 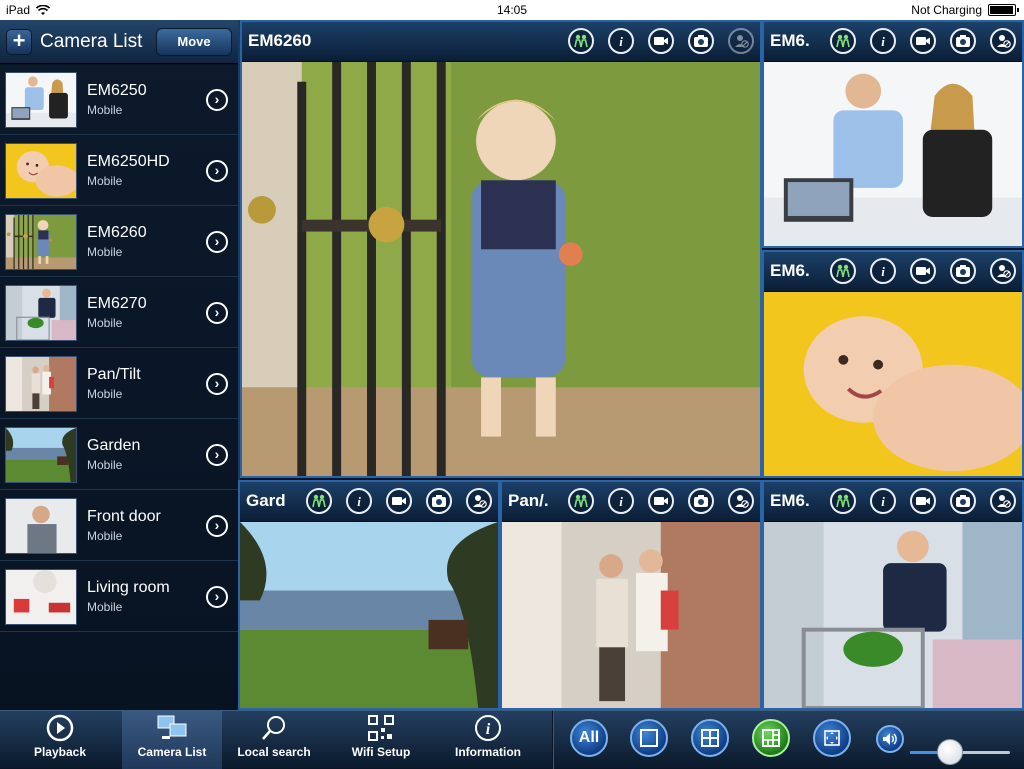 I want to click on quad-view-icon, so click(x=710, y=738).